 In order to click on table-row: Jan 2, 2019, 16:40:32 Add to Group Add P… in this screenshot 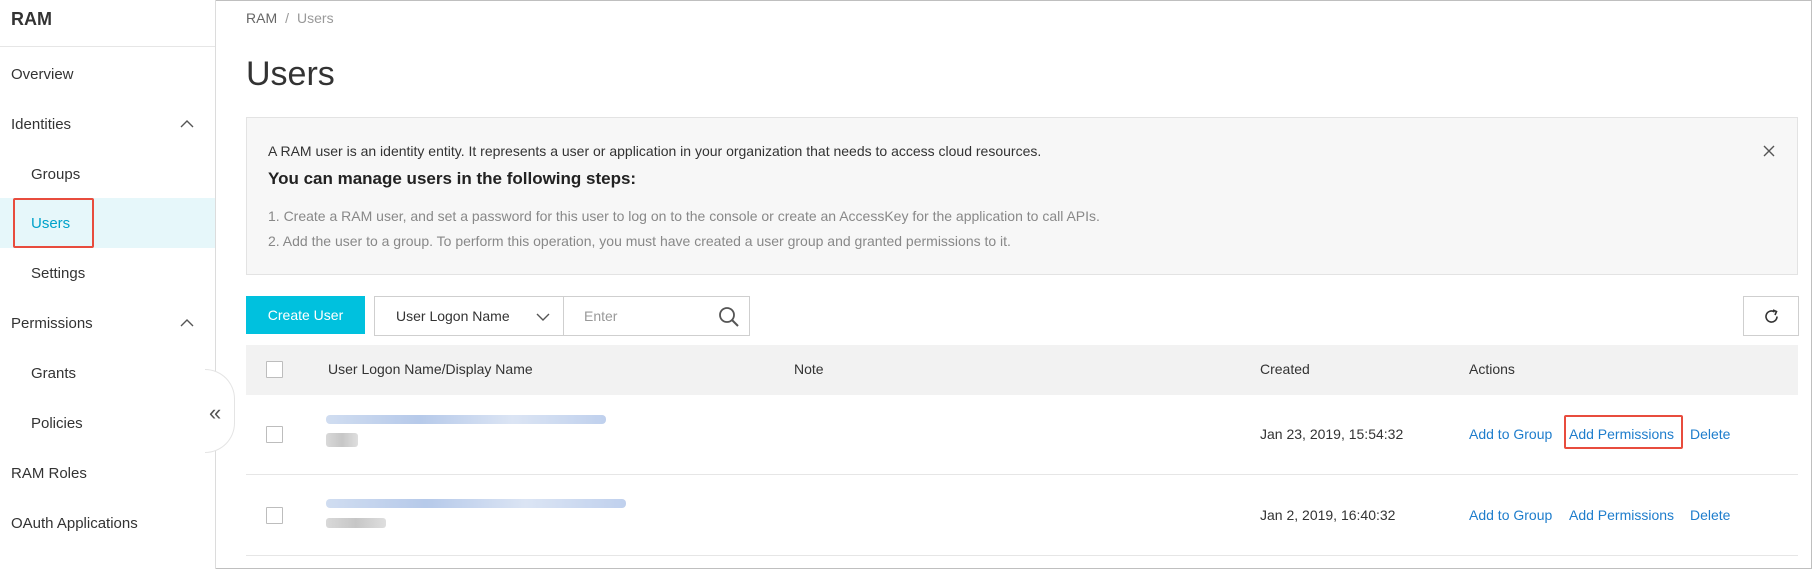, I will do `click(1022, 516)`.